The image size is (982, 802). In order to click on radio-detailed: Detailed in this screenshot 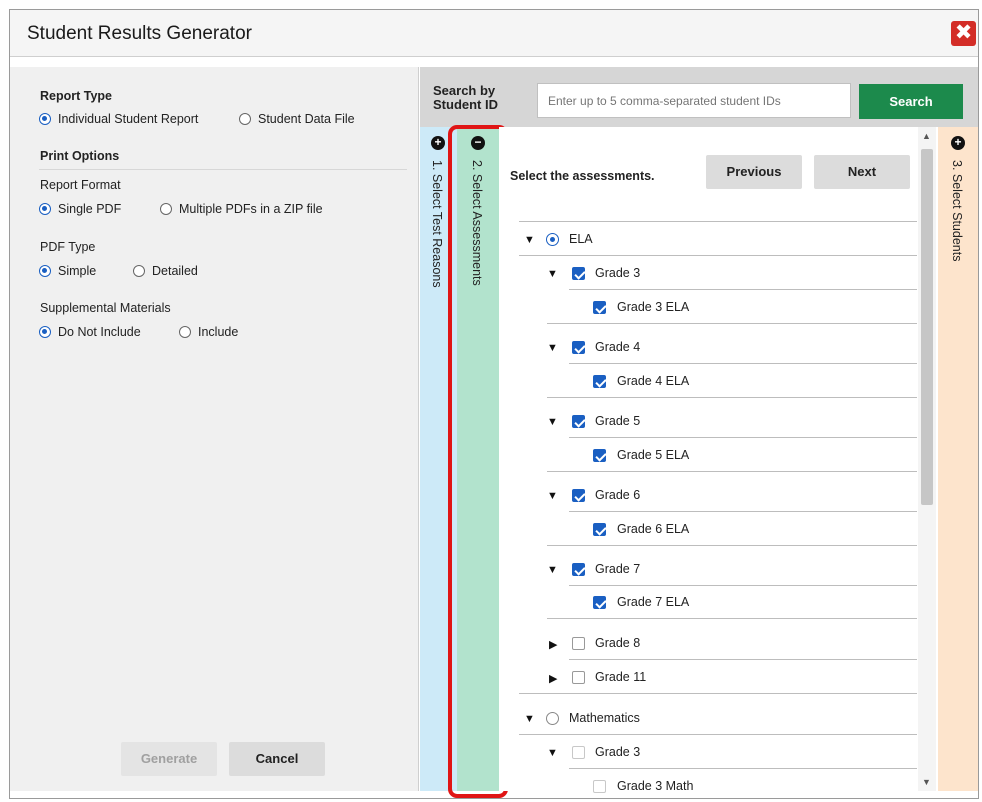, I will do `click(165, 271)`.